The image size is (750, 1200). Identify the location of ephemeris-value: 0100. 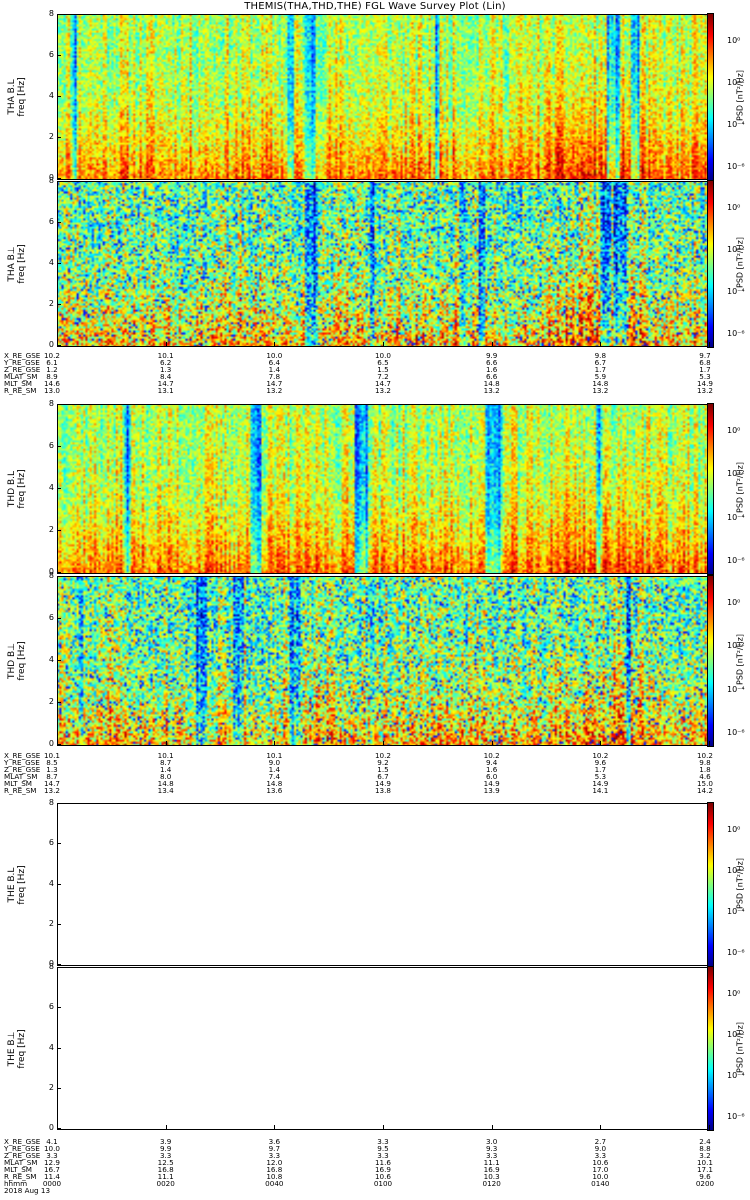
(383, 1183).